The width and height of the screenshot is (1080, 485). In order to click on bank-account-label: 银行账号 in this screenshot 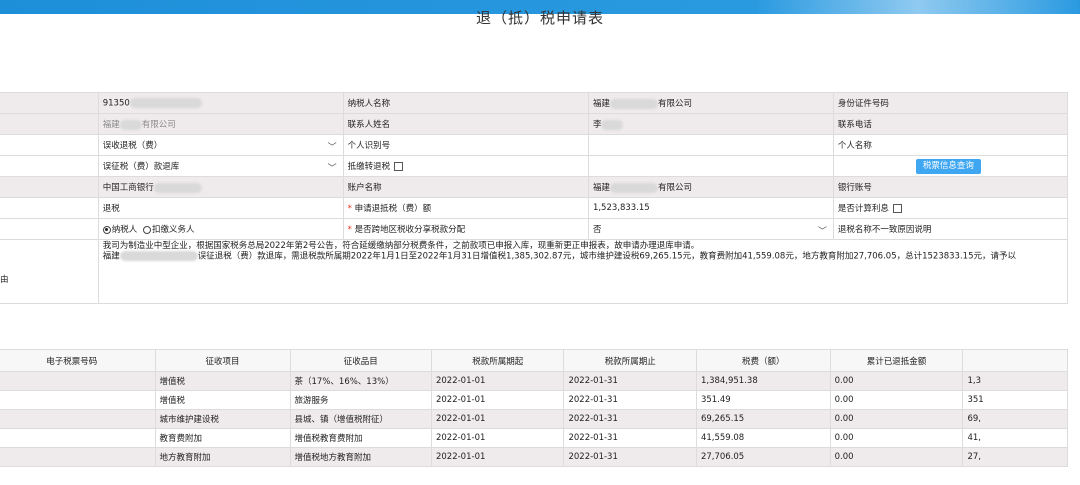, I will do `click(950, 187)`.